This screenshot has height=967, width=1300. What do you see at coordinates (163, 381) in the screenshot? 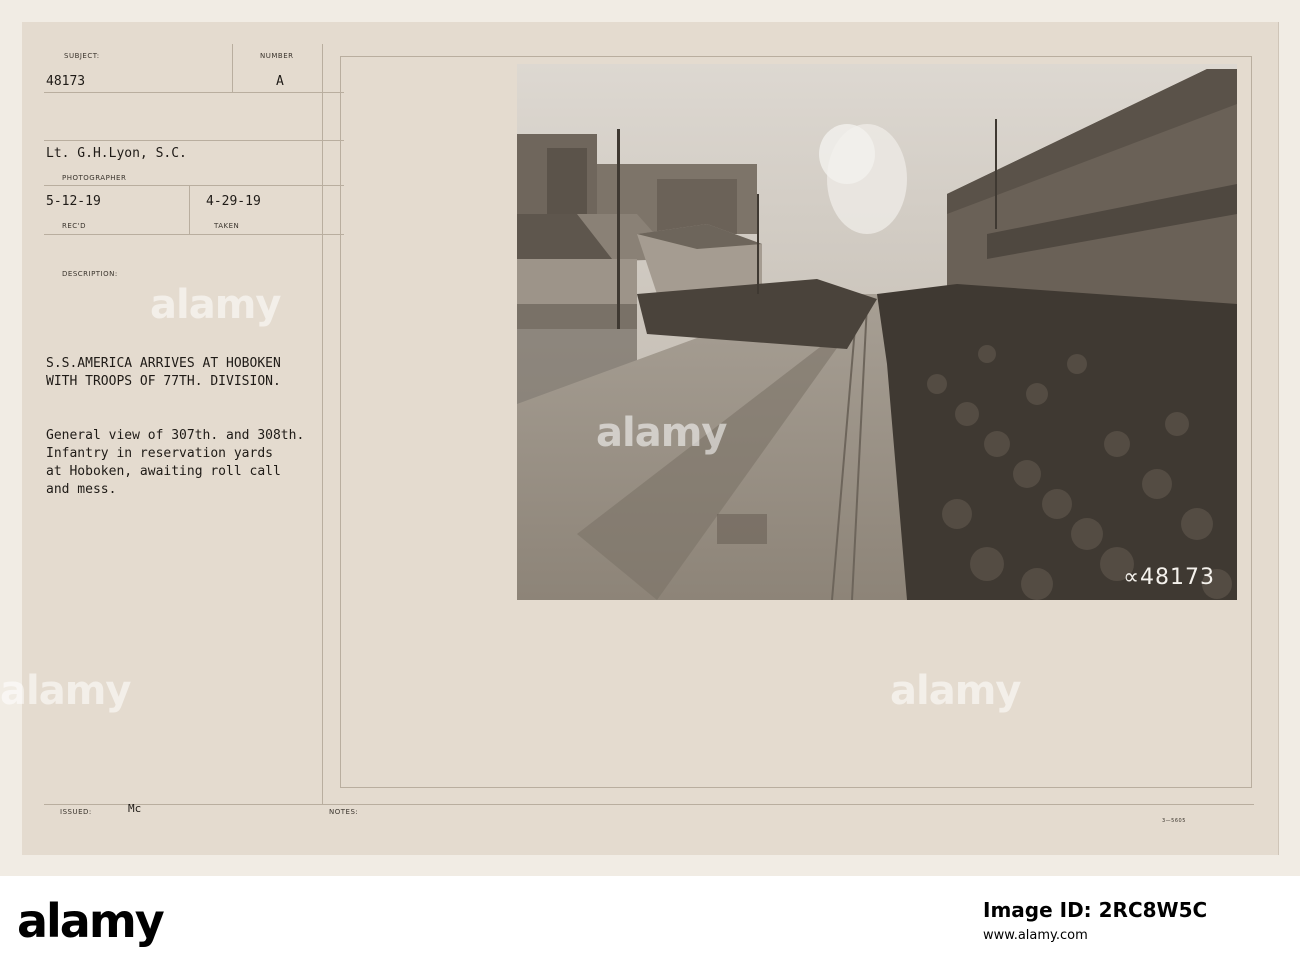
I see `title-line-2: WITH TROOPS OF 77TH. DIVISION.` at bounding box center [163, 381].